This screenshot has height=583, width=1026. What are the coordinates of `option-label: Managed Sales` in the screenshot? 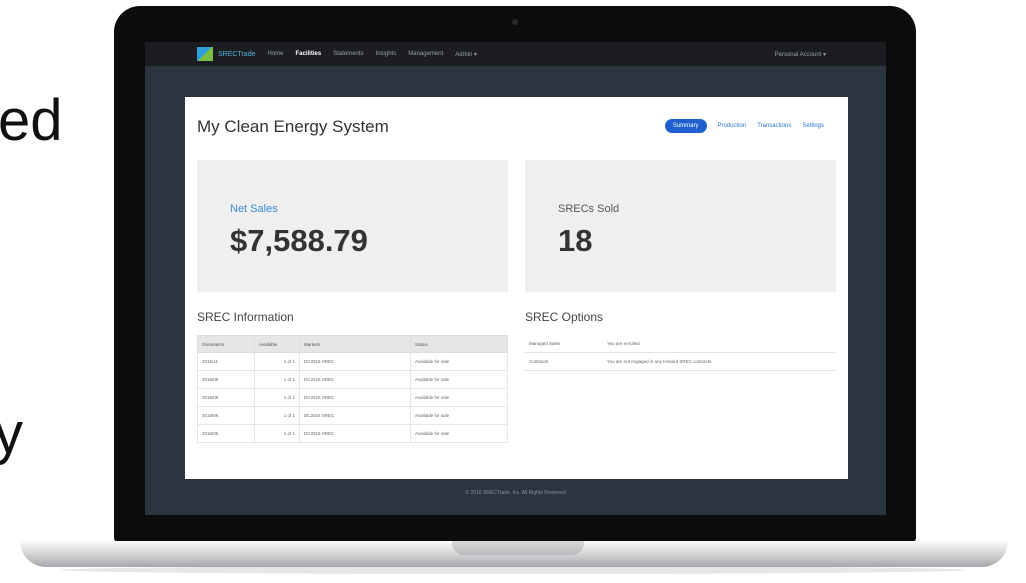 It's located at (564, 344).